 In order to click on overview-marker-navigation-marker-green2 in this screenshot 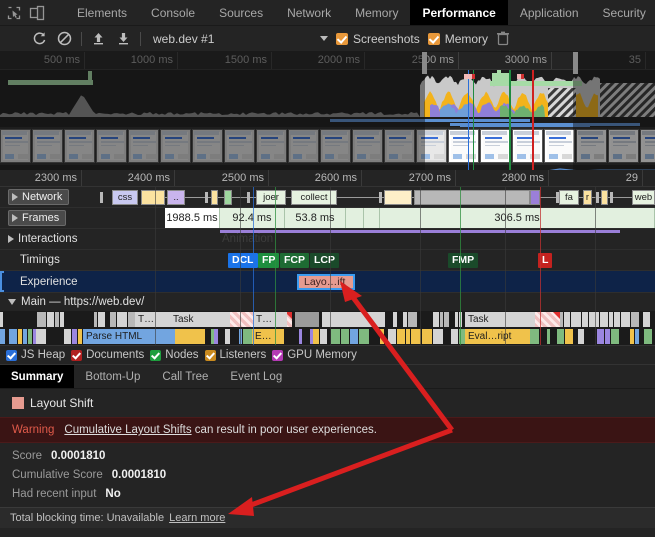, I will do `click(510, 120)`.